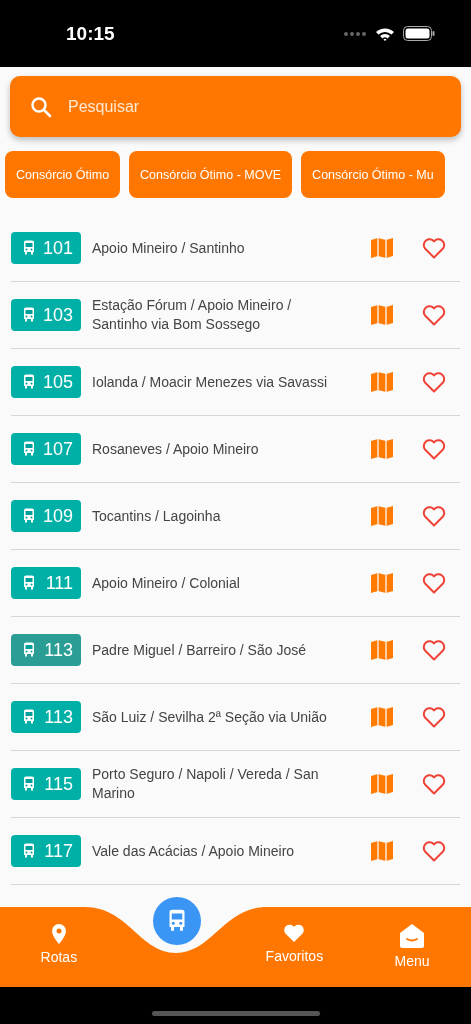 This screenshot has height=1024, width=471. I want to click on route-number: 117, so click(58, 851).